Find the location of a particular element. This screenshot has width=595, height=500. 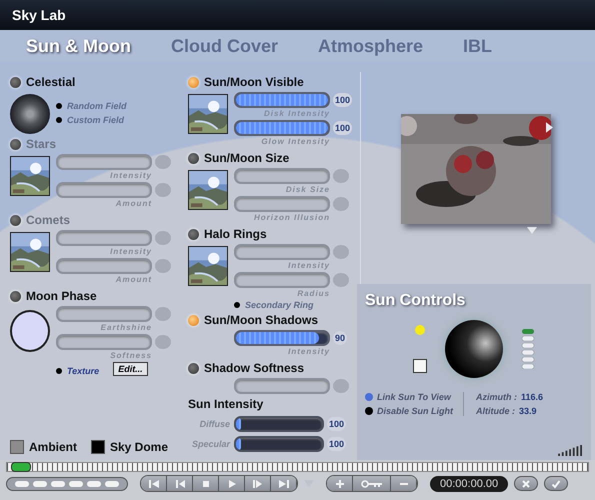

radio-option: Texture is located at coordinates (78, 371).